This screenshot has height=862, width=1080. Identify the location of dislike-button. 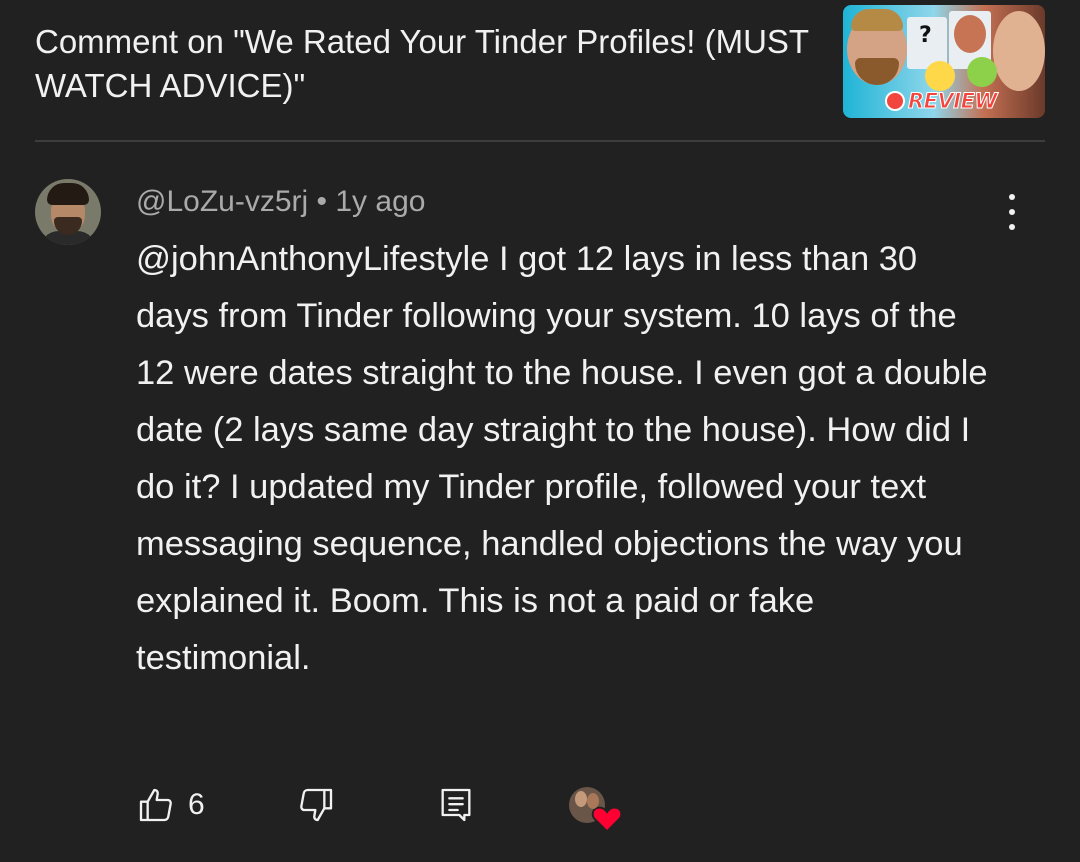
(316, 805).